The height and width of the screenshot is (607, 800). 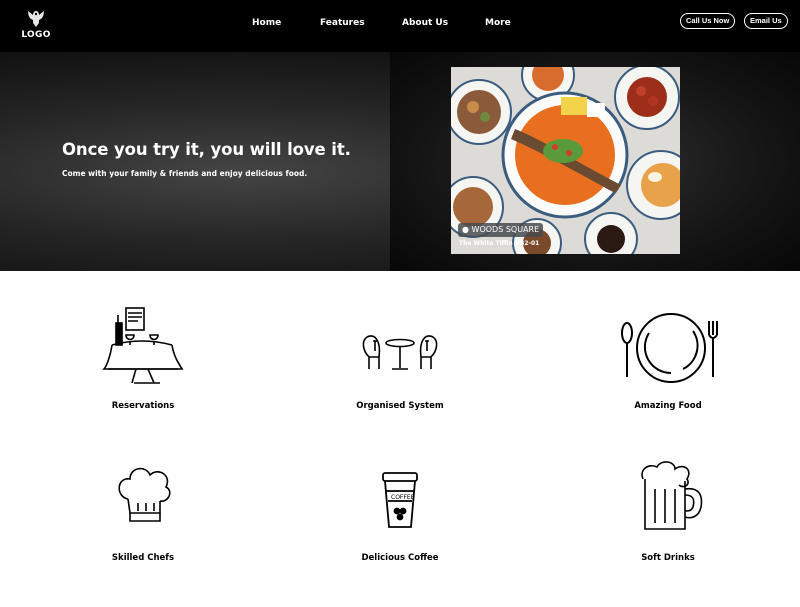 What do you see at coordinates (425, 23) in the screenshot?
I see `nav-about-link: About Us` at bounding box center [425, 23].